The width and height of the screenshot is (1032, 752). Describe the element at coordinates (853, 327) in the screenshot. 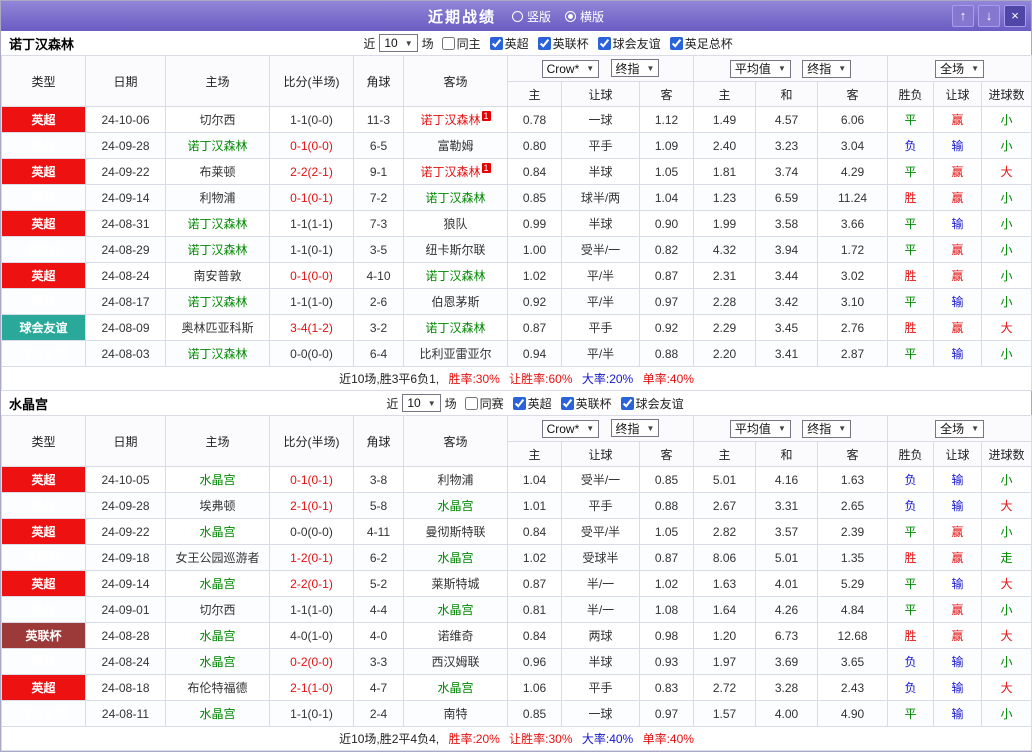

I see `avg-odds-away: 2.76` at that location.